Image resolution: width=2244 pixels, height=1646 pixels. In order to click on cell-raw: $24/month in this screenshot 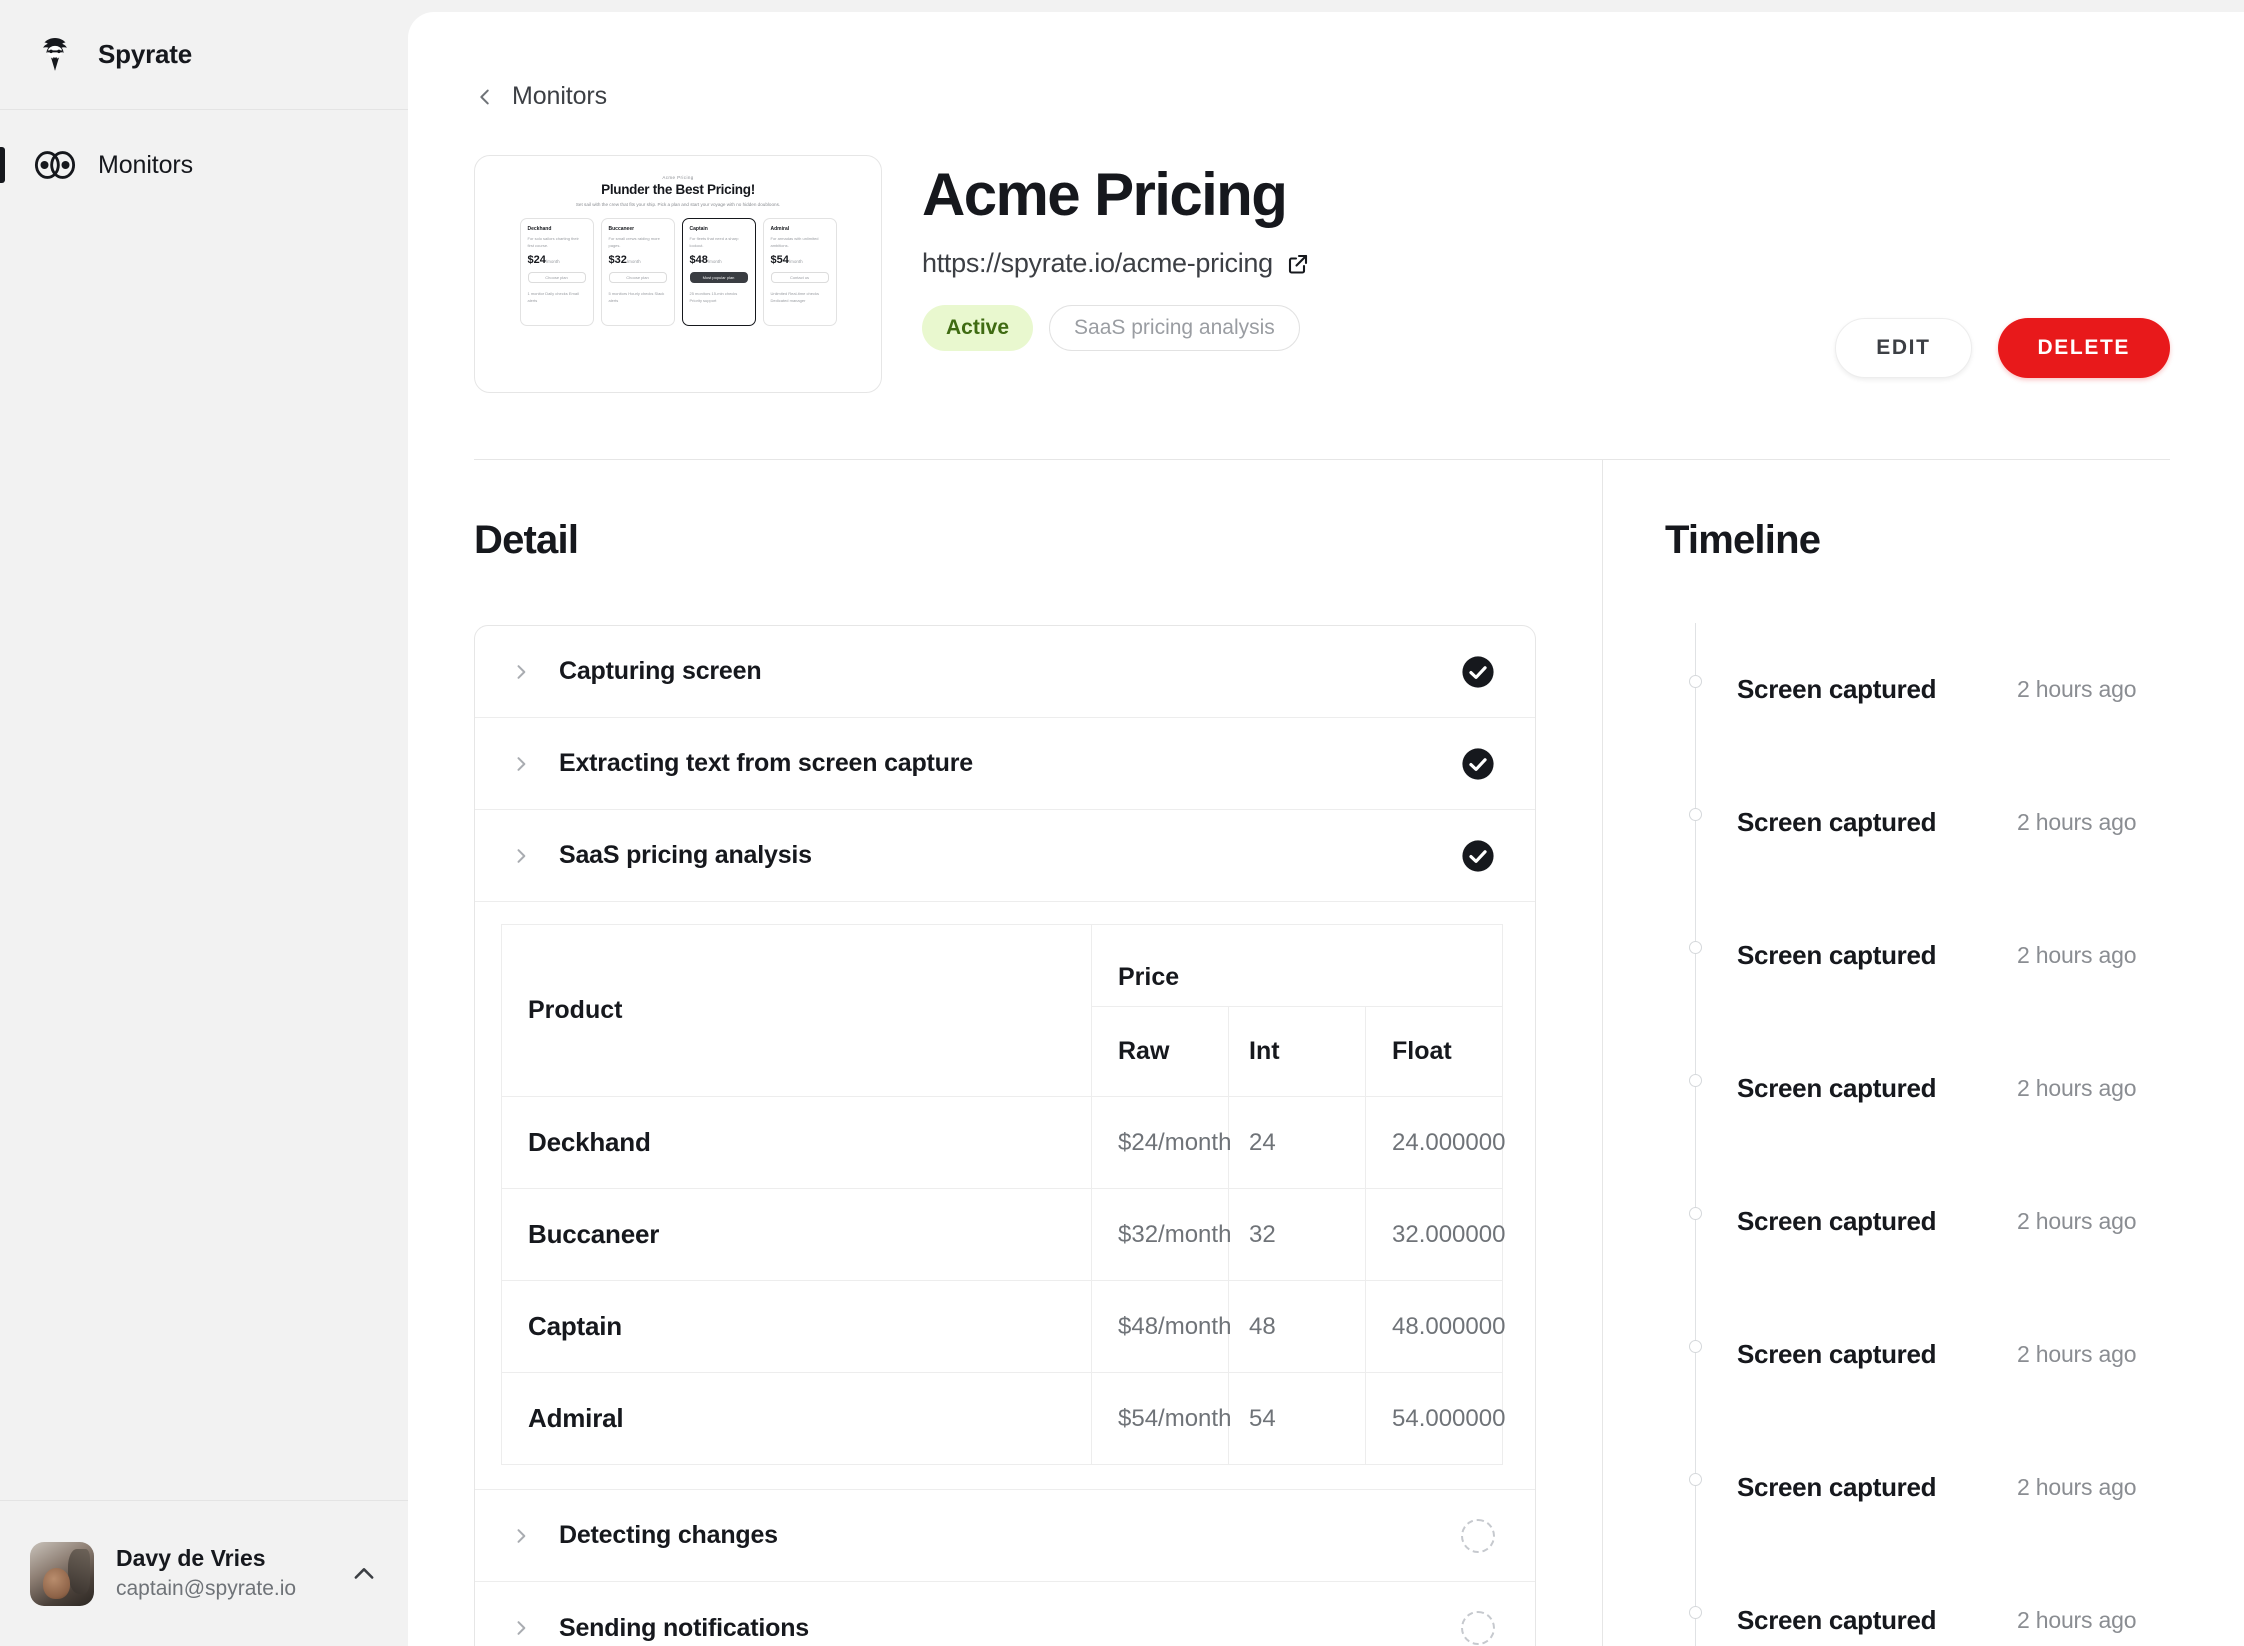, I will do `click(1161, 1142)`.